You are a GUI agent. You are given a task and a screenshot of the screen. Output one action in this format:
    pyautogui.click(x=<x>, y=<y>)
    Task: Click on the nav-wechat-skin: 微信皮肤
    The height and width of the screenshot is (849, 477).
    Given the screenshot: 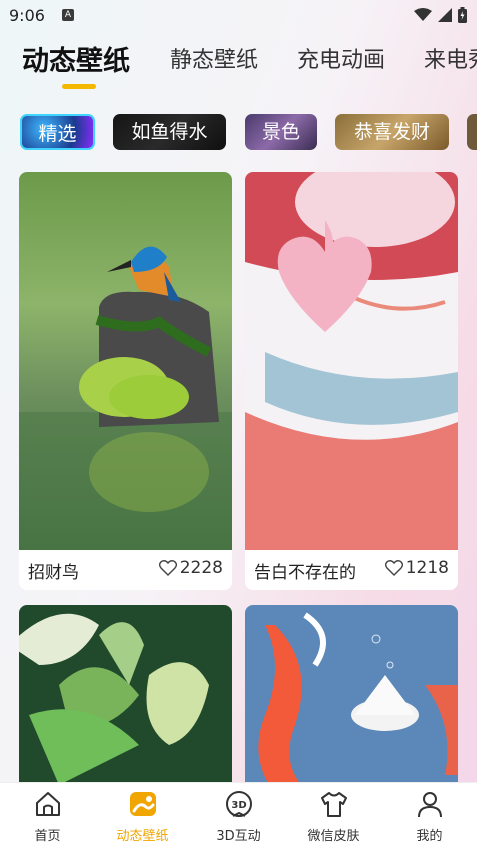 What is the action you would take?
    pyautogui.click(x=333, y=816)
    